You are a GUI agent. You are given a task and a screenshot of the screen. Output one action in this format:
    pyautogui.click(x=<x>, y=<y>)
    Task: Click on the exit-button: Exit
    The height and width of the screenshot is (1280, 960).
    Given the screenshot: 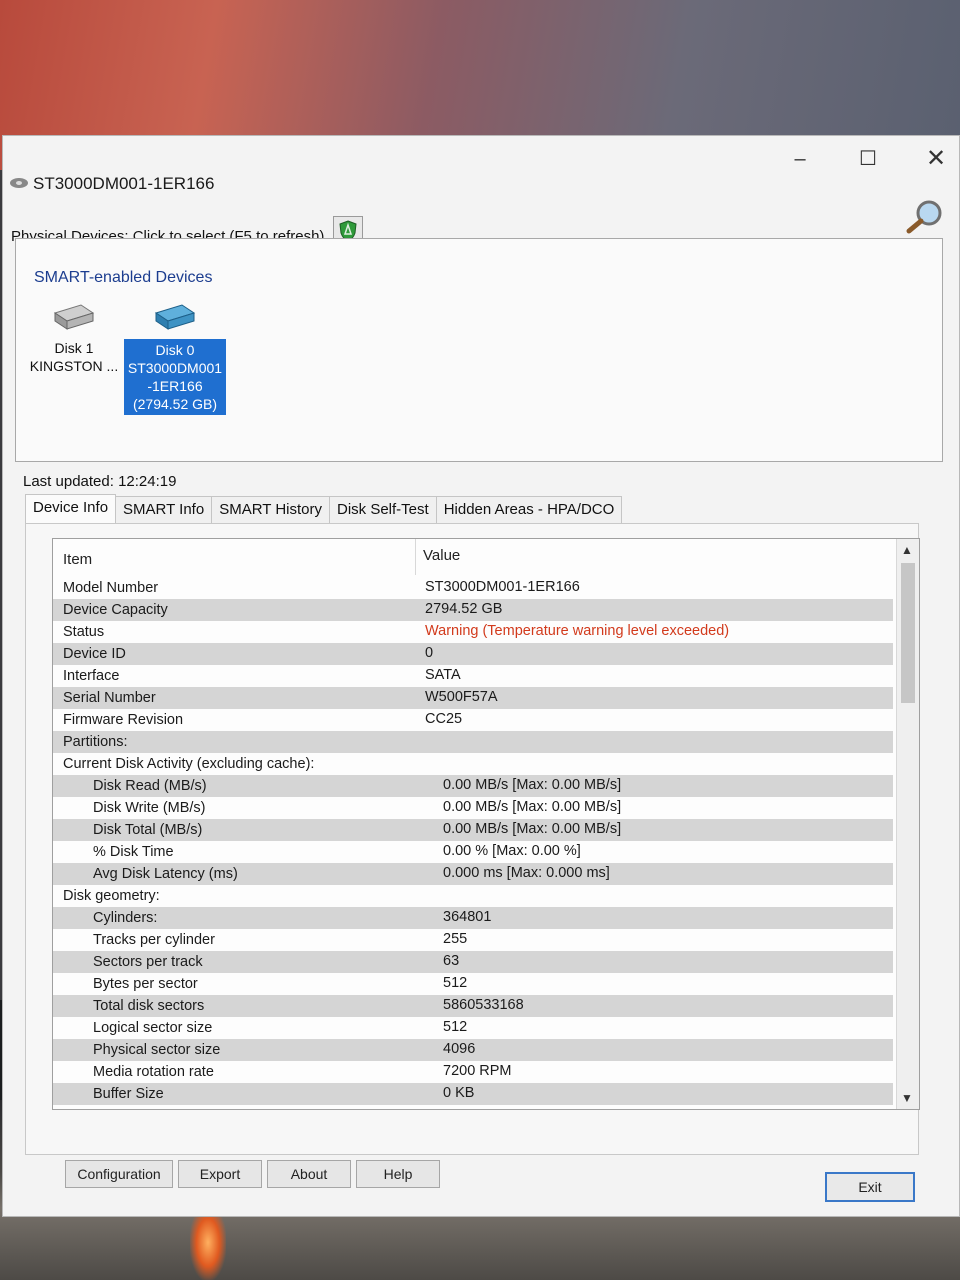 What is the action you would take?
    pyautogui.click(x=870, y=1187)
    